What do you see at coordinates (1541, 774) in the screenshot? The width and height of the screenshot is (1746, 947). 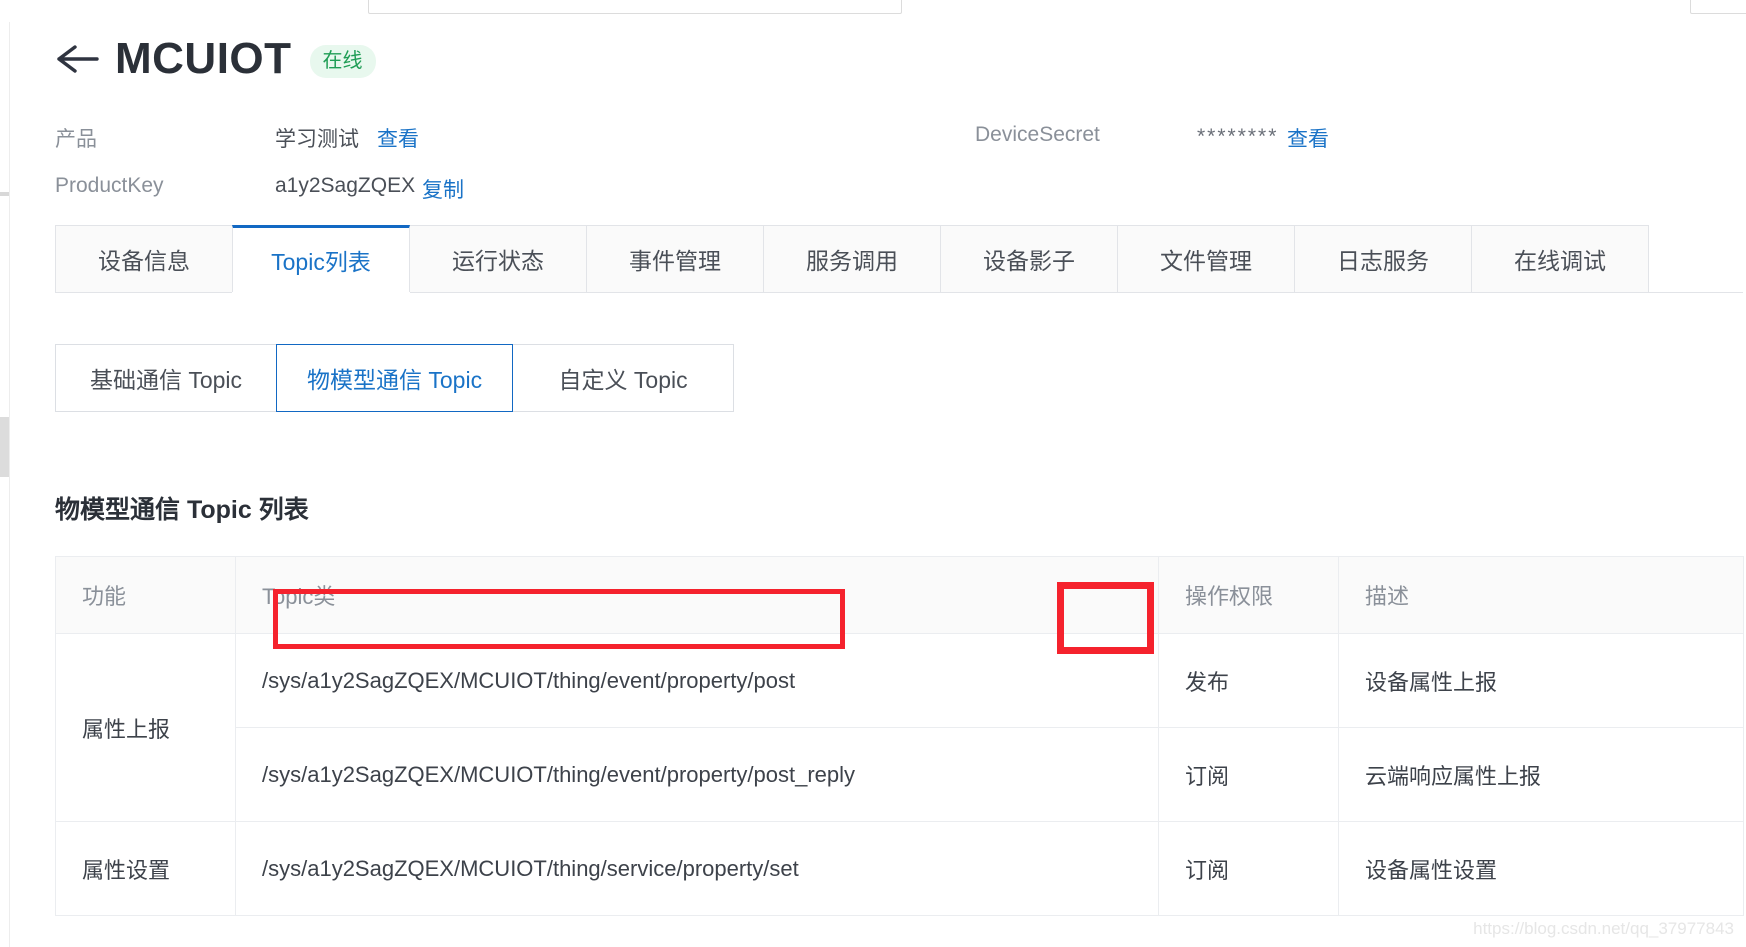 I see `cell-description: 云端响应属性上报` at bounding box center [1541, 774].